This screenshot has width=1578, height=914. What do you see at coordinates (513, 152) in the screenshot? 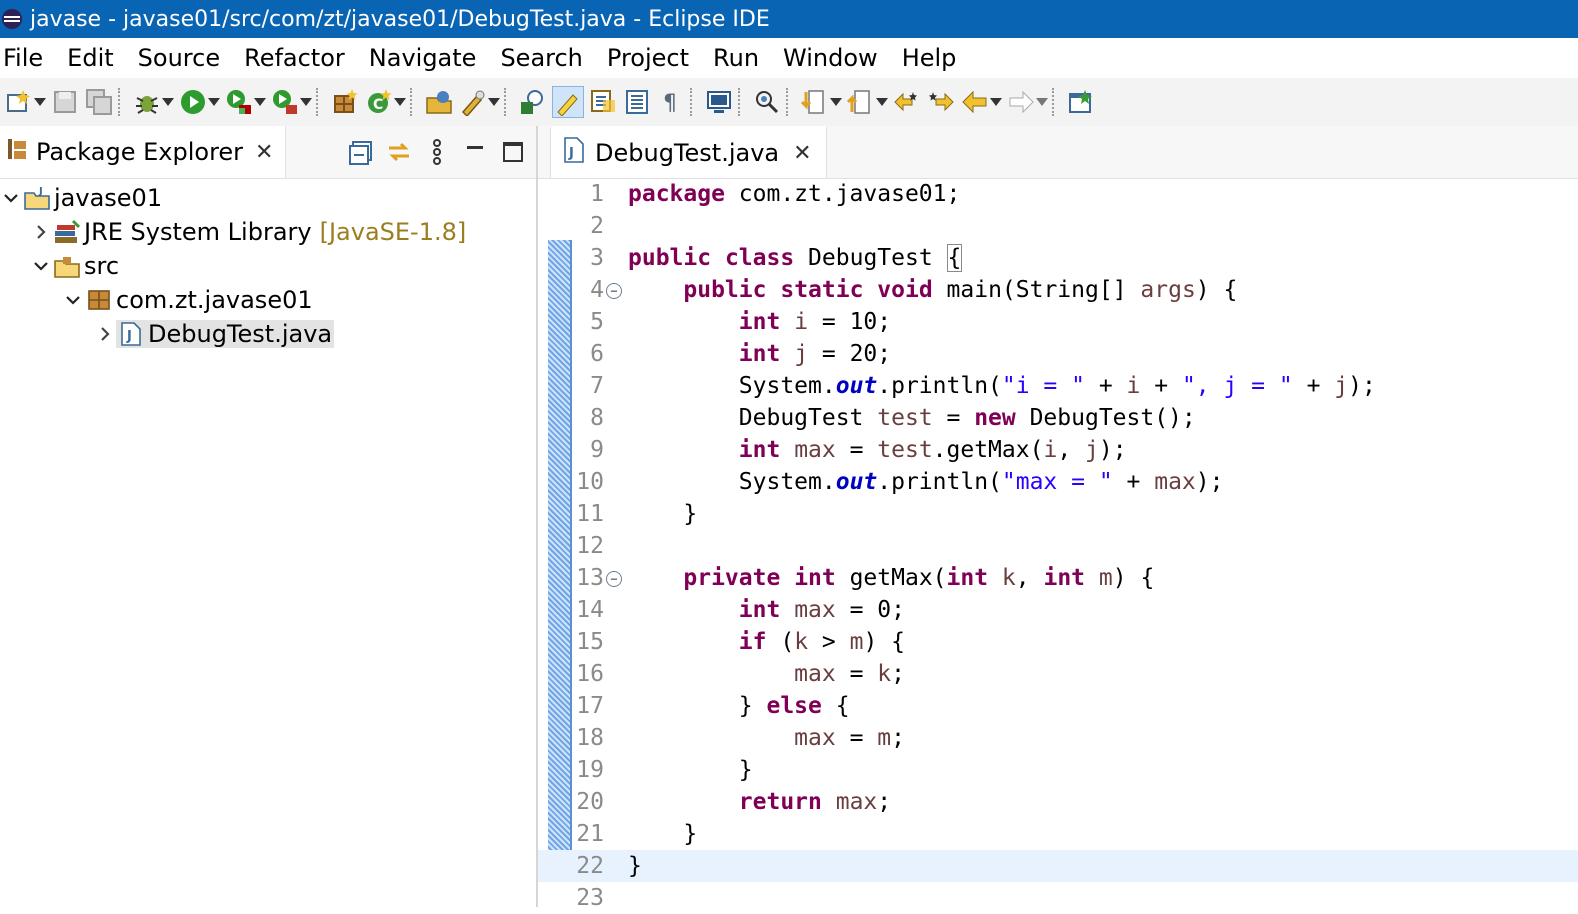
I see `maximize-icon` at bounding box center [513, 152].